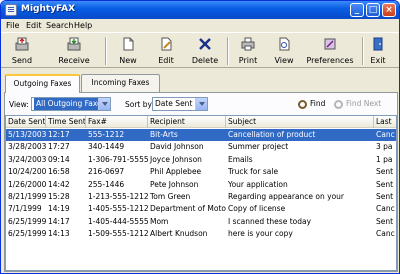 Image resolution: width=400 pixels, height=274 pixels. Describe the element at coordinates (74, 44) in the screenshot. I see `receive-fax-icon` at that location.